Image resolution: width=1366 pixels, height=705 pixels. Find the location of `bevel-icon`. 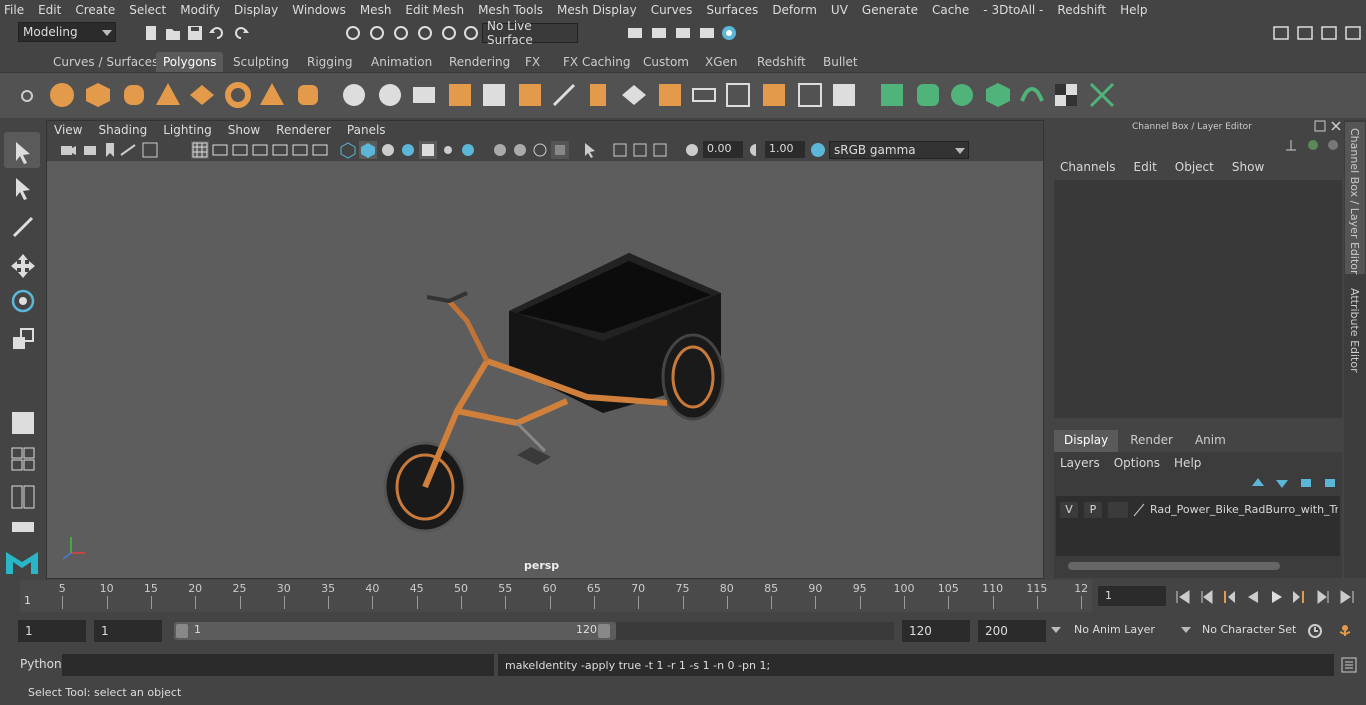

bevel-icon is located at coordinates (598, 95).